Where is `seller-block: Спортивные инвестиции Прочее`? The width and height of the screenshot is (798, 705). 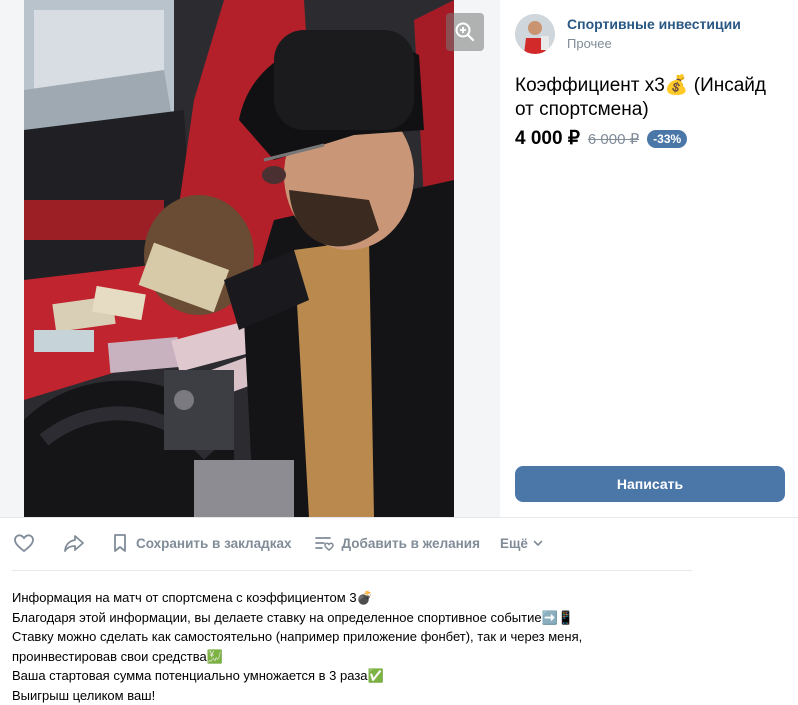 seller-block: Спортивные инвестиции Прочее is located at coordinates (628, 34).